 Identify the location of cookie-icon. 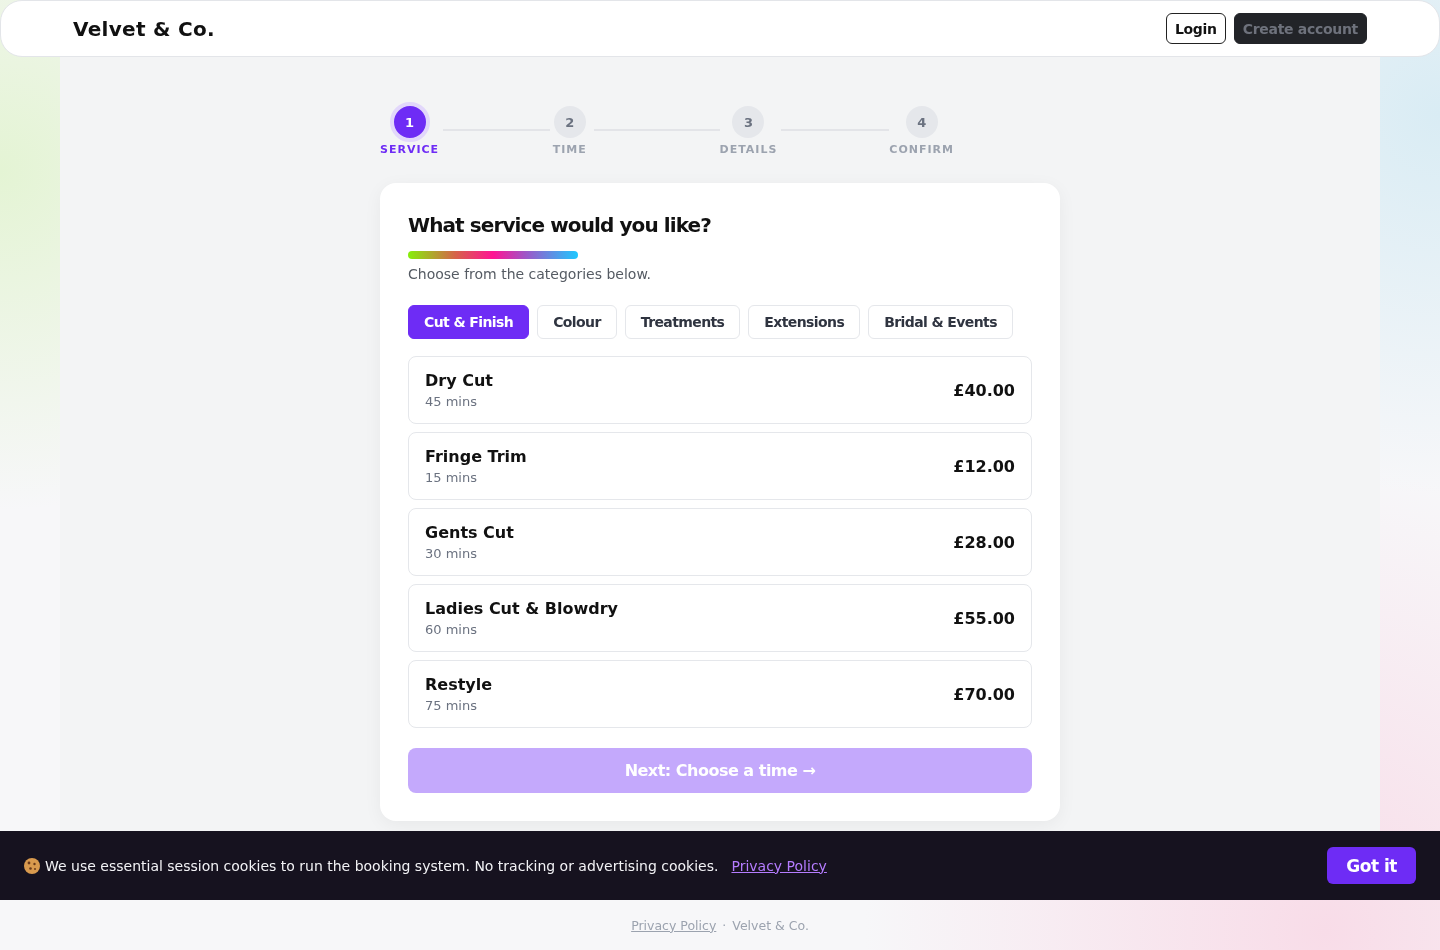
(32, 865).